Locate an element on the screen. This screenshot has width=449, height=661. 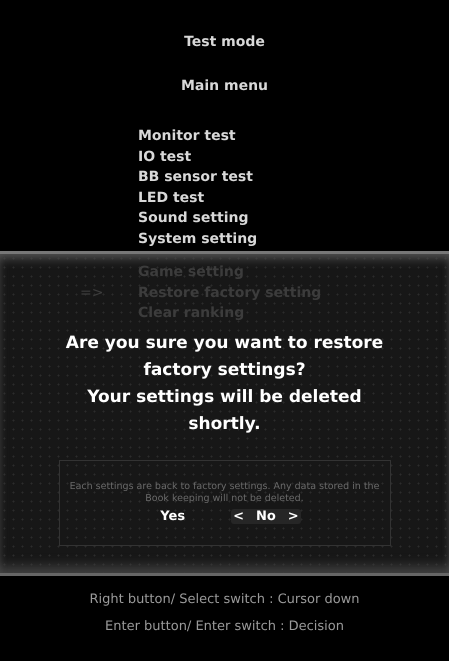
help-text: Enter button/ Enter switch : Decision is located at coordinates (224, 626).